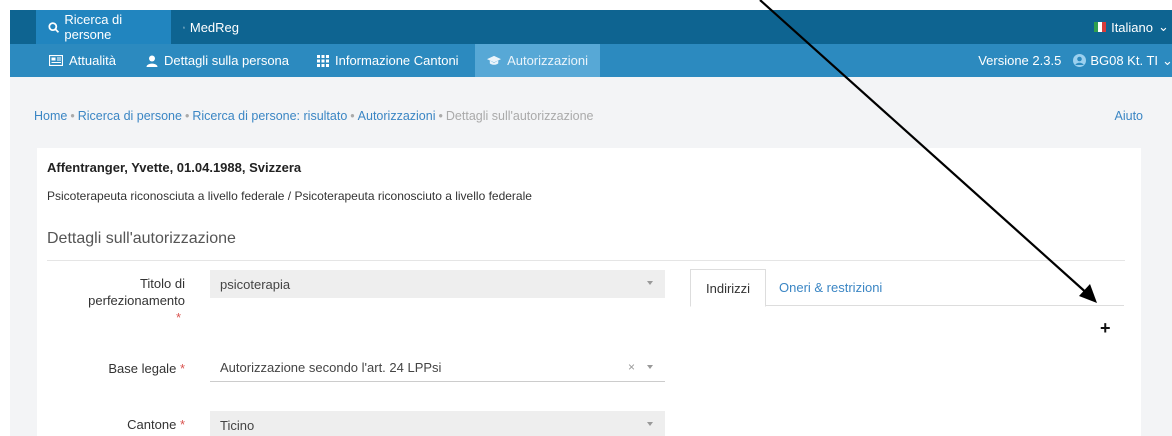  What do you see at coordinates (1020, 60) in the screenshot?
I see `version-label: Versione 2.3.5` at bounding box center [1020, 60].